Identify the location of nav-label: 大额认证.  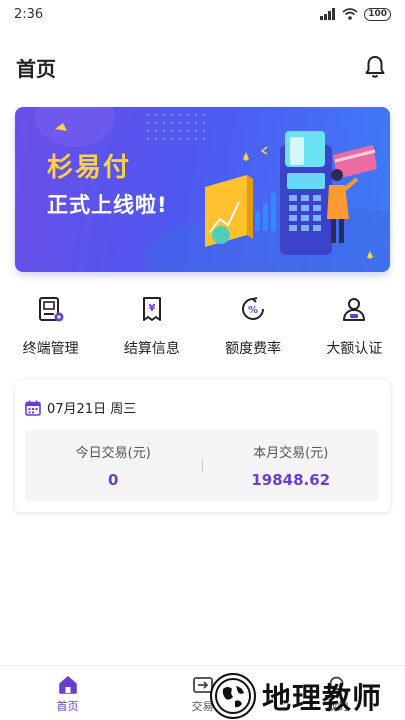
(354, 349).